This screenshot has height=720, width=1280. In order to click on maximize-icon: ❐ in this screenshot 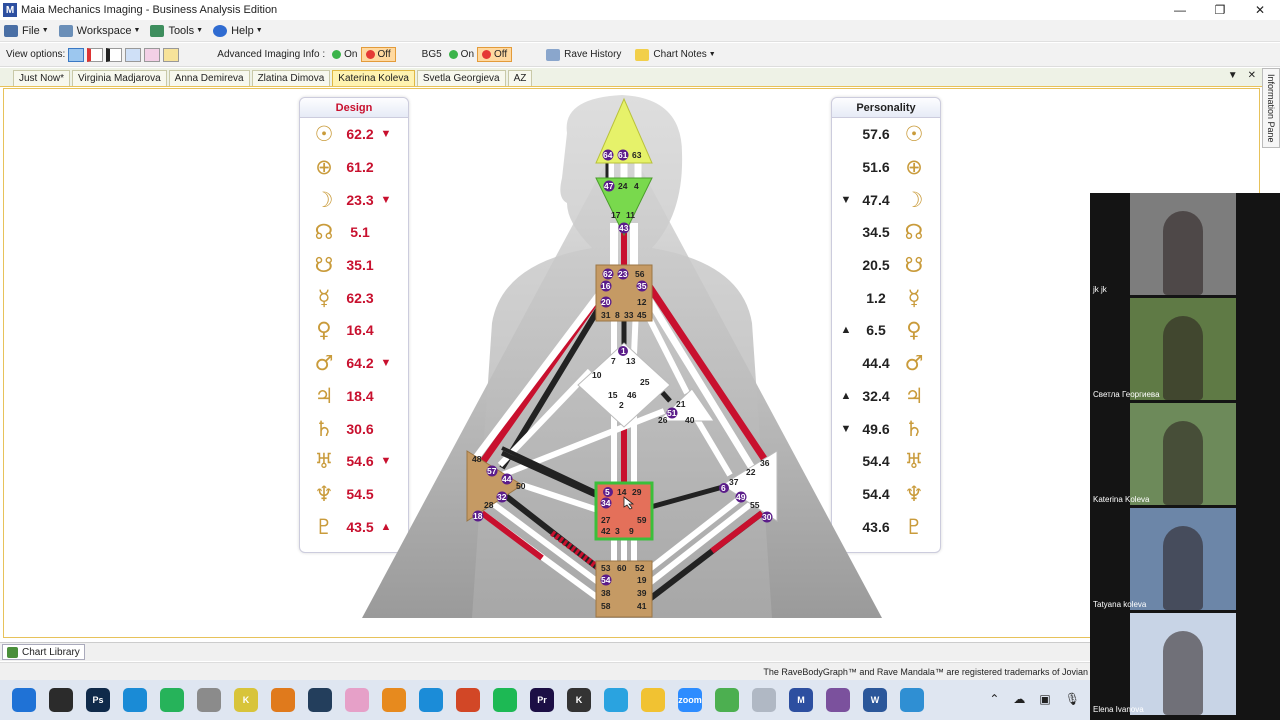, I will do `click(1220, 10)`.